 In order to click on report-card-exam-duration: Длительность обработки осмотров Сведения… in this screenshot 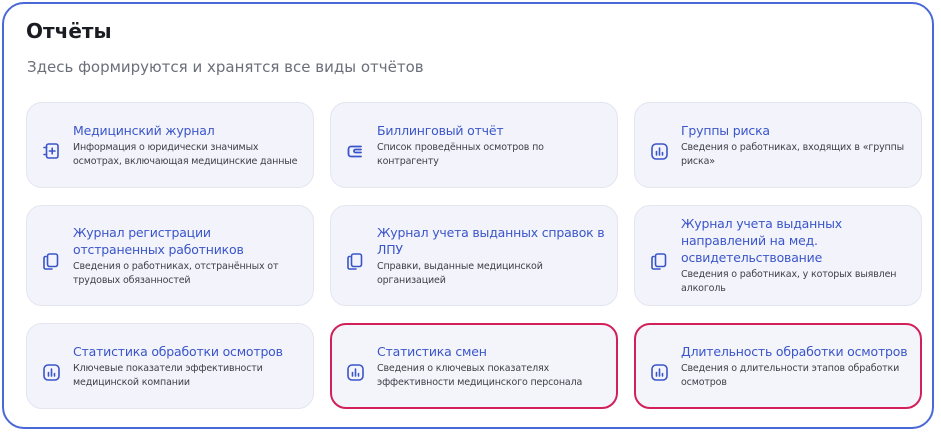, I will do `click(778, 366)`.